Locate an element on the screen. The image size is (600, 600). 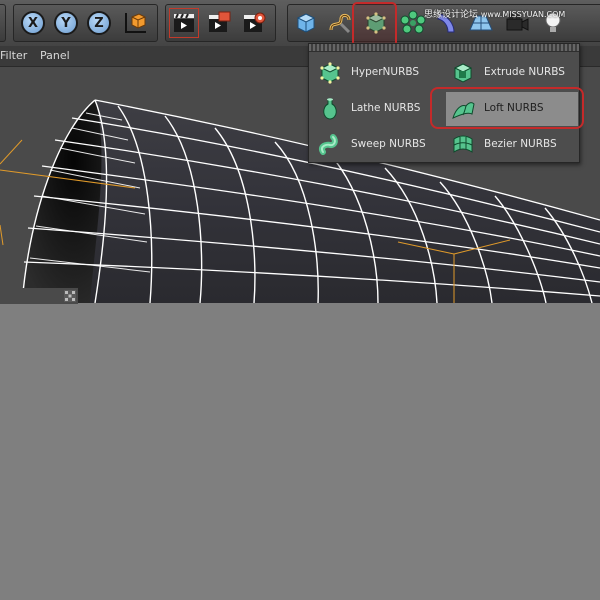
y-axis-lock-button: Y is located at coordinates (66, 23).